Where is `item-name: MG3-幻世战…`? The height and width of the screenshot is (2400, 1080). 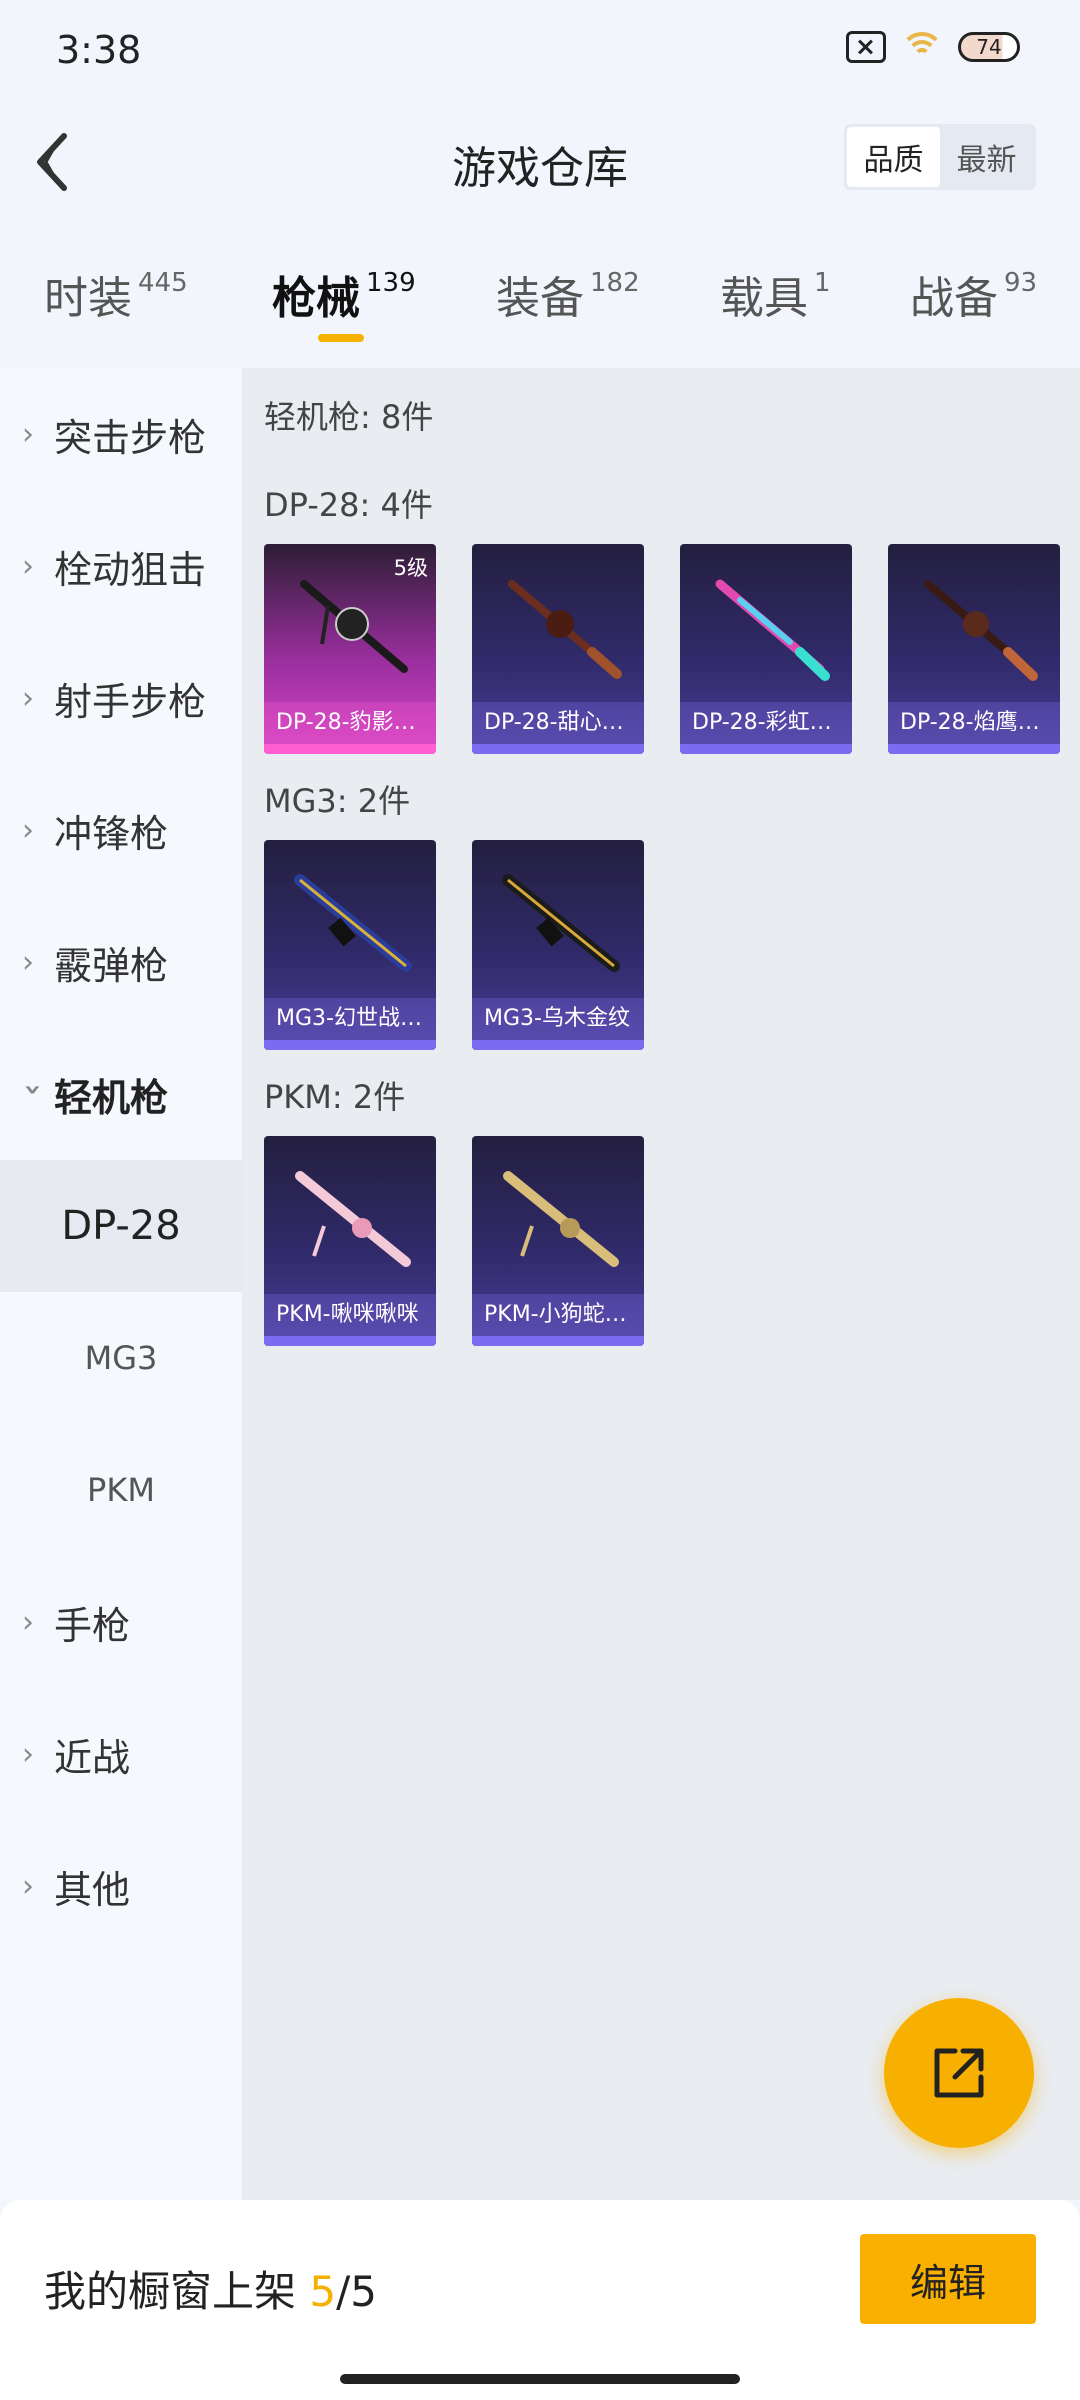
item-name: MG3-幻世战… is located at coordinates (350, 1019).